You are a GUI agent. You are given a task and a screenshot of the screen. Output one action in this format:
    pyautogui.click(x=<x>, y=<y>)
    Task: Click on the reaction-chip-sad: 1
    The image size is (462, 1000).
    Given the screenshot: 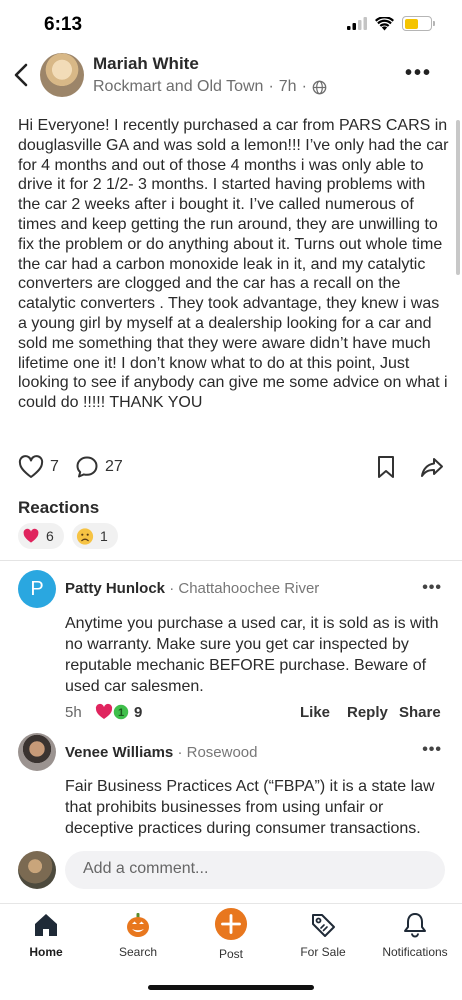 What is the action you would take?
    pyautogui.click(x=95, y=536)
    